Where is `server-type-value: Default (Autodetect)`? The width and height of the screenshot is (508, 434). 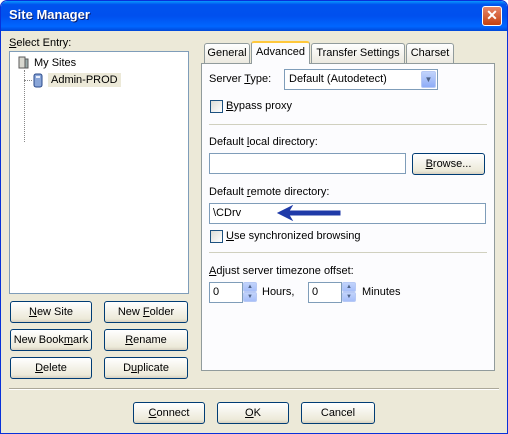
server-type-value: Default (Autodetect) is located at coordinates (338, 79).